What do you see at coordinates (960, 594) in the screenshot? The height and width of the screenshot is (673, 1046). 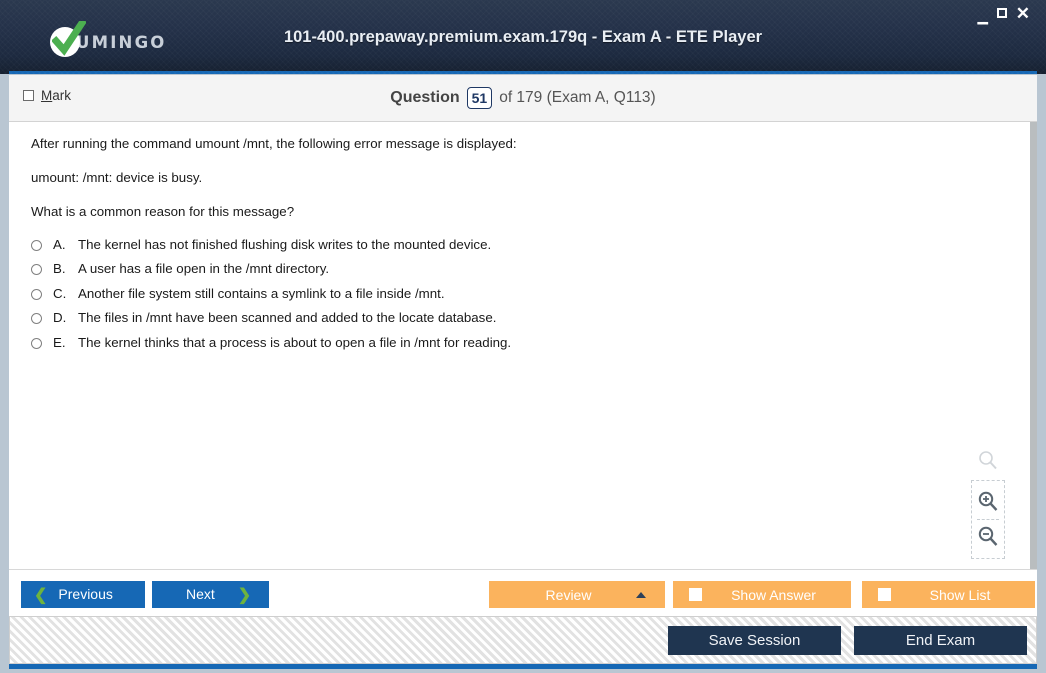 I see `show-list-label: Show List` at bounding box center [960, 594].